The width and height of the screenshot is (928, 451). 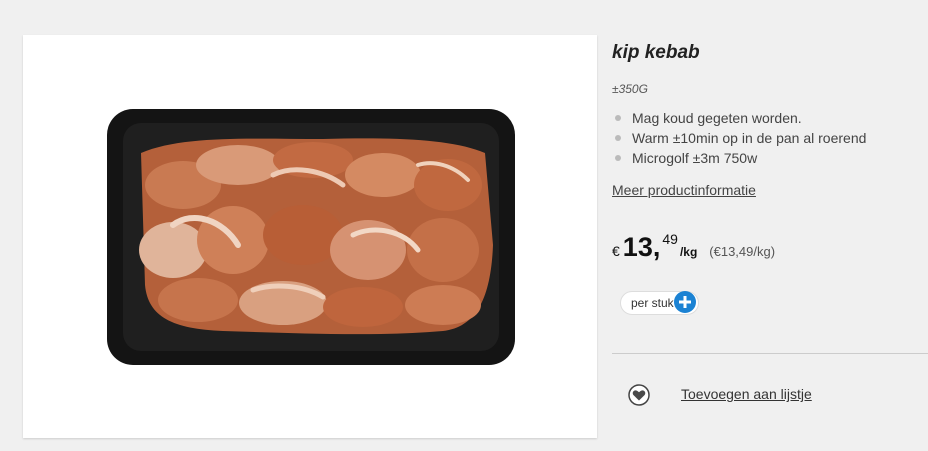 I want to click on feature-item: Mag koud gegeten worden., so click(x=770, y=118).